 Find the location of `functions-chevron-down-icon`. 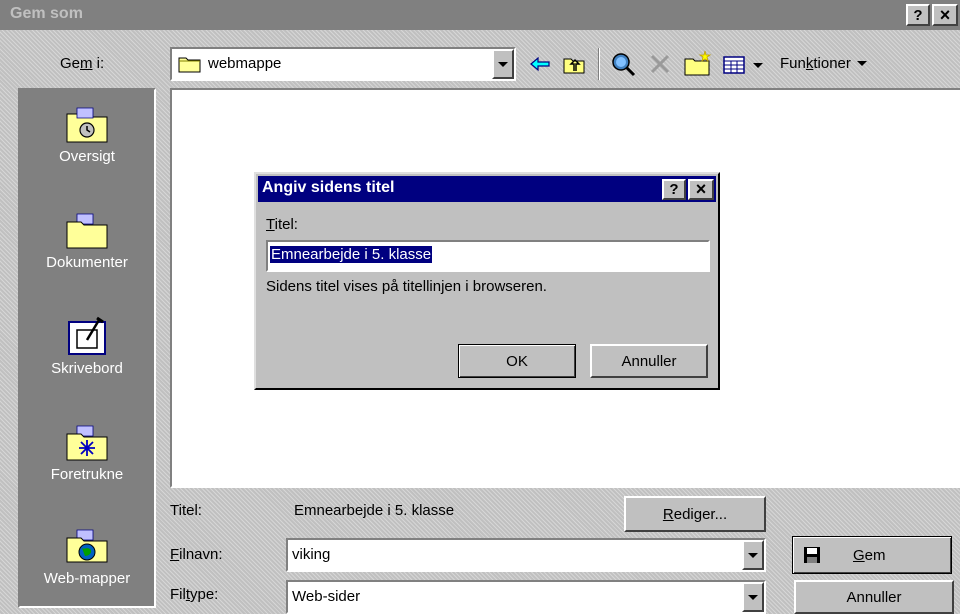

functions-chevron-down-icon is located at coordinates (861, 63).